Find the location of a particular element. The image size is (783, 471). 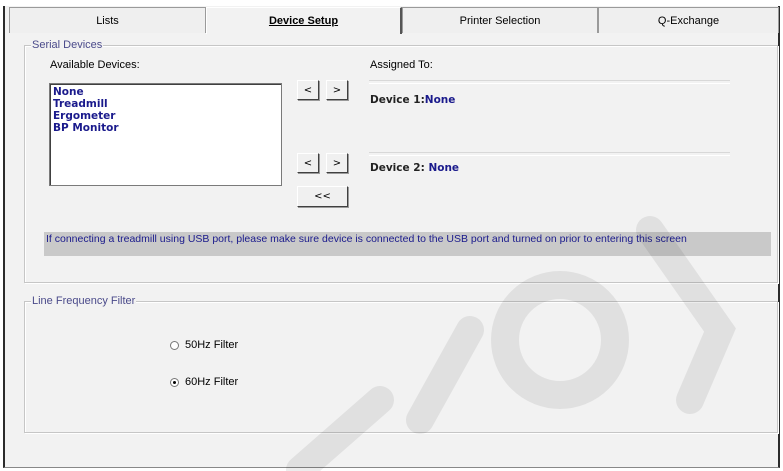

filter-50hz-radio: 50Hz Filter is located at coordinates (204, 345).